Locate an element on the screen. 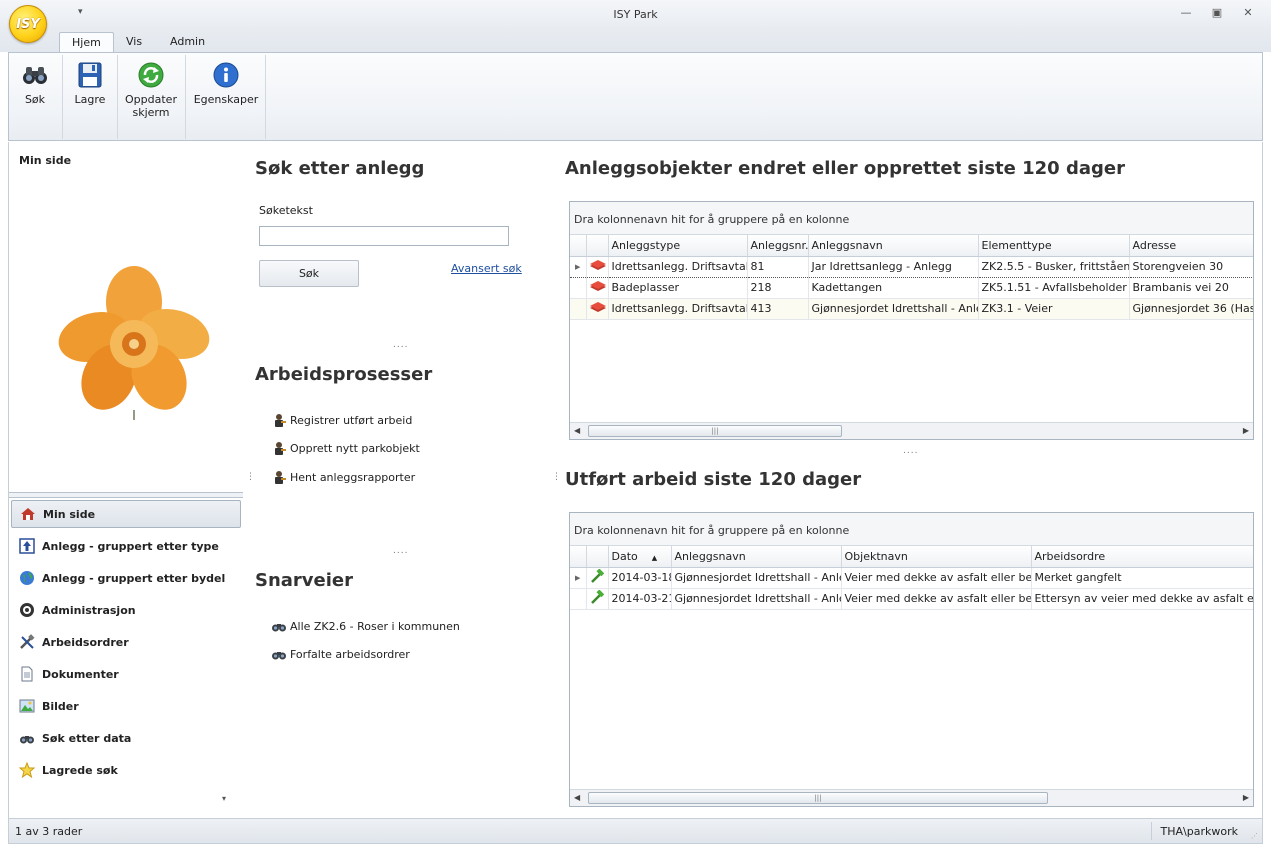 Image resolution: width=1271 pixels, height=851 pixels. tab-hjem: Hjem is located at coordinates (86, 42).